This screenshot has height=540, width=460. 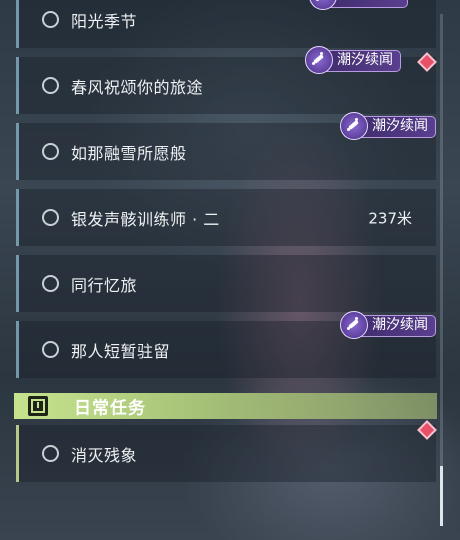 I want to click on exclamation-icon, so click(x=38, y=406).